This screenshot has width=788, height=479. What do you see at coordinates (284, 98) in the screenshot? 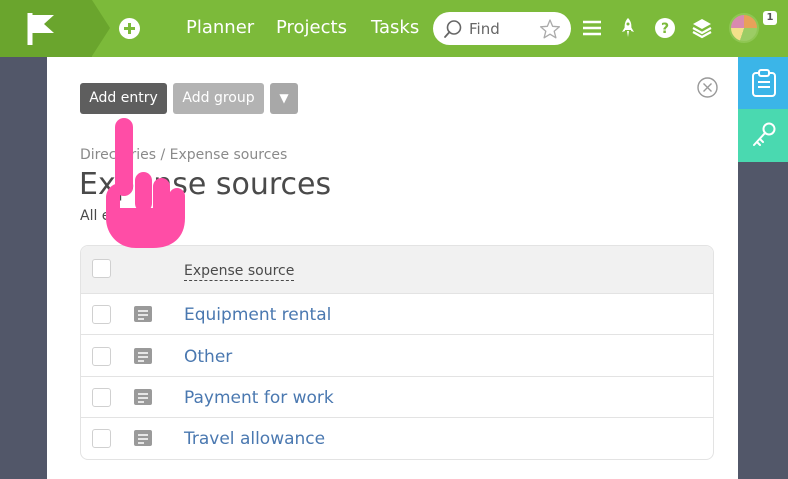
I see `more-actions-dropdown-button: ▼` at bounding box center [284, 98].